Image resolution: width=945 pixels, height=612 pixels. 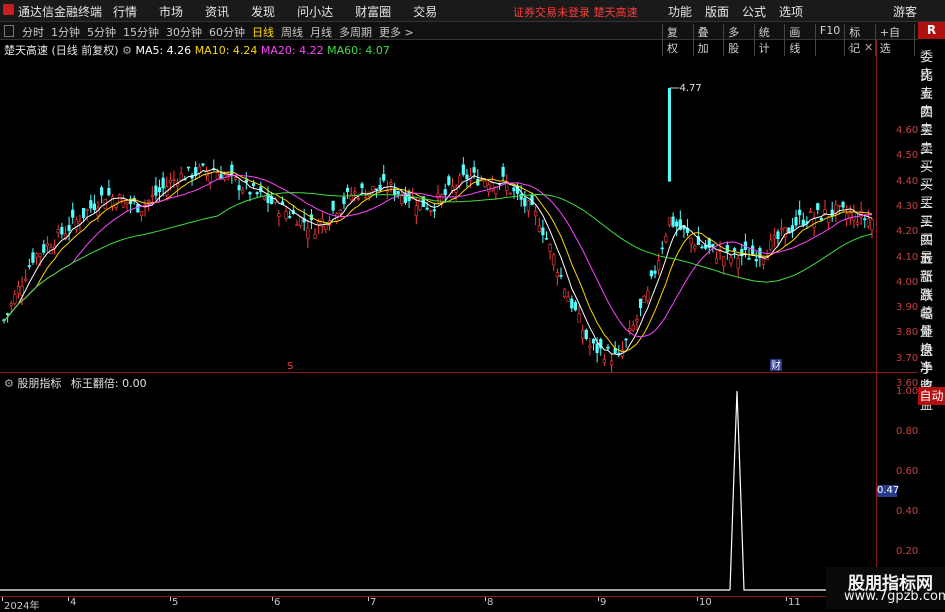 What do you see at coordinates (677, 40) in the screenshot?
I see `button-adjust: 复权` at bounding box center [677, 40].